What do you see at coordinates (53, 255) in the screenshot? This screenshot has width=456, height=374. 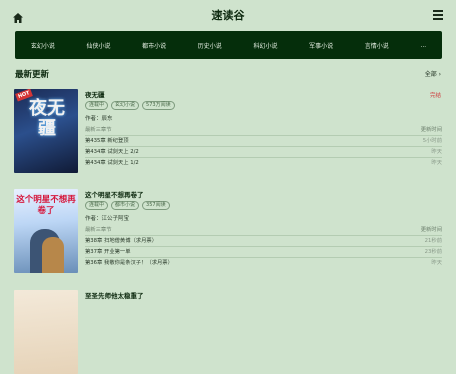 I see `cover-figure` at bounding box center [53, 255].